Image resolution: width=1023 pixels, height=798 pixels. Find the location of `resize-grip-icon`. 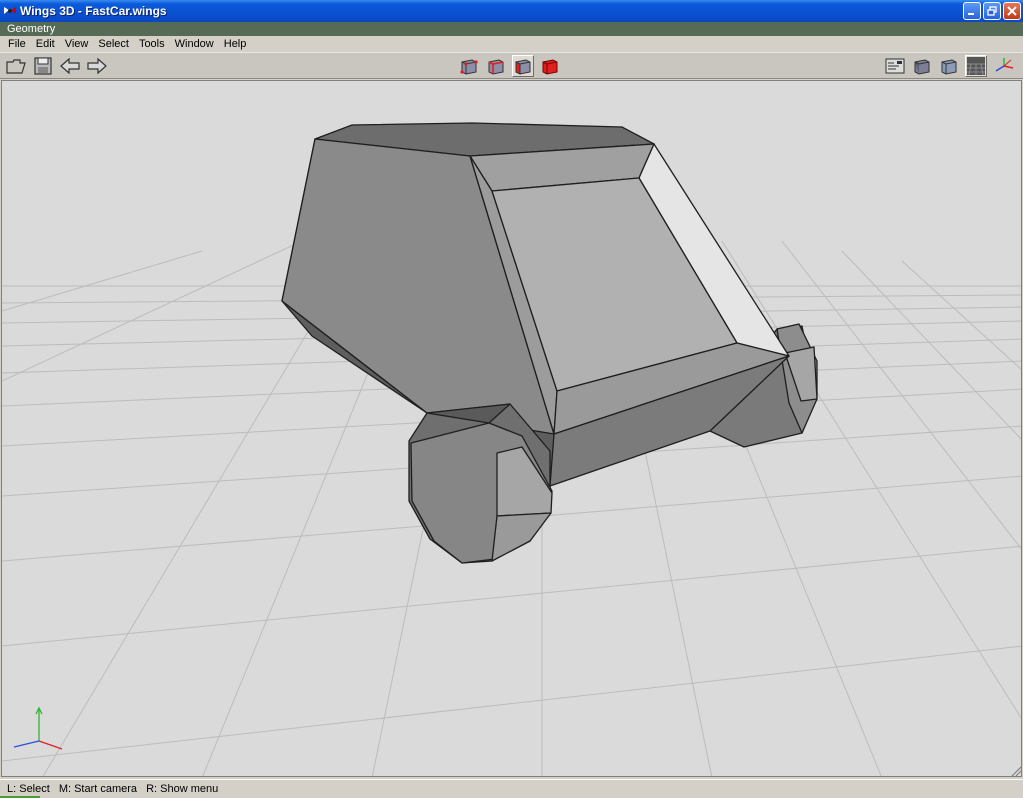

resize-grip-icon is located at coordinates (1016, 771).